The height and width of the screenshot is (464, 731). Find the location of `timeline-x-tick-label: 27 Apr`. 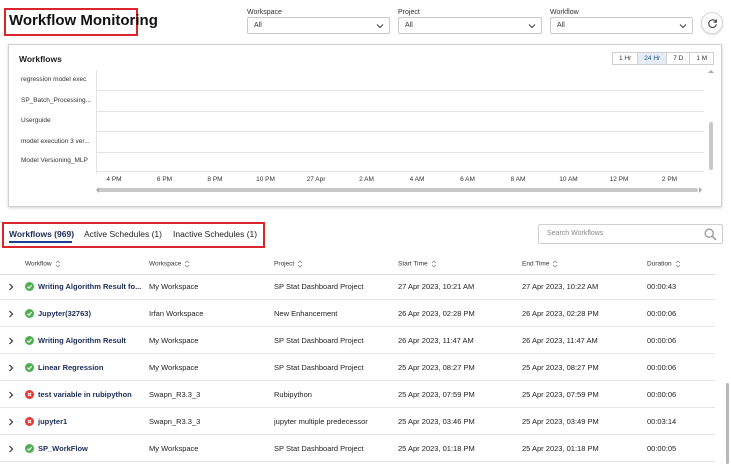

timeline-x-tick-label: 27 Apr is located at coordinates (316, 179).